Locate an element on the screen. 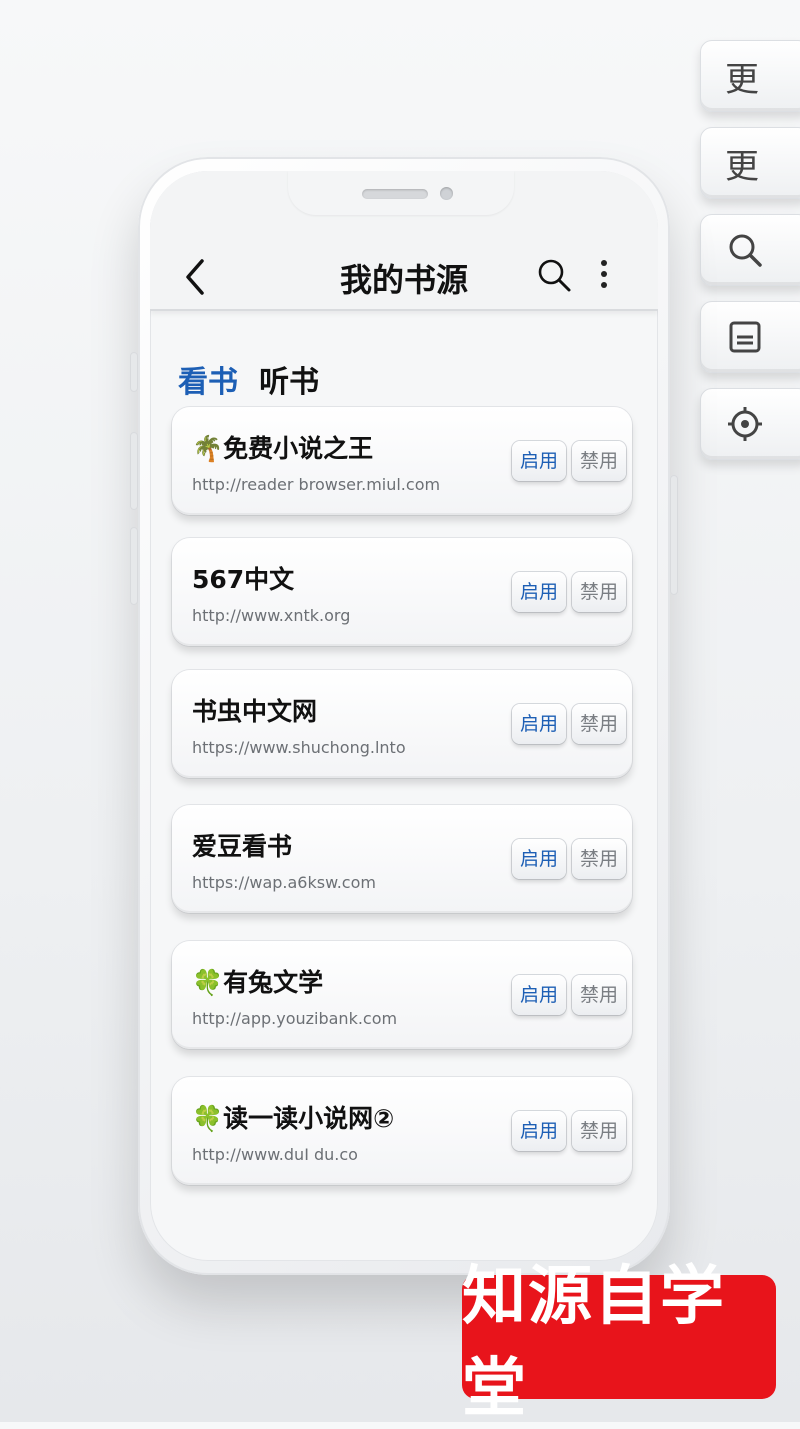 The image size is (800, 1429). brand-watermark: 知源自学堂 is located at coordinates (619, 1343).